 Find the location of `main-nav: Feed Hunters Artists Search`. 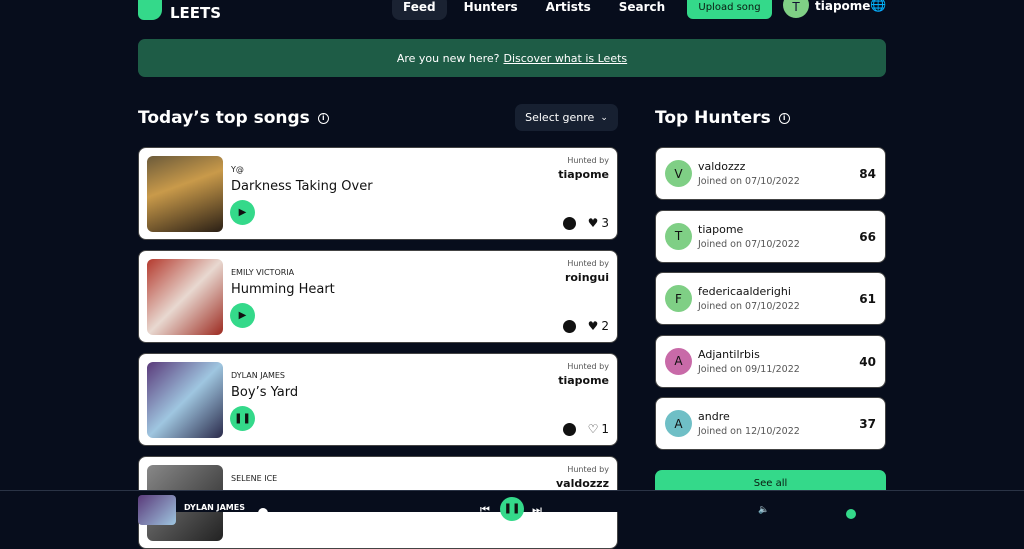

main-nav: Feed Hunters Artists Search is located at coordinates (534, 10).